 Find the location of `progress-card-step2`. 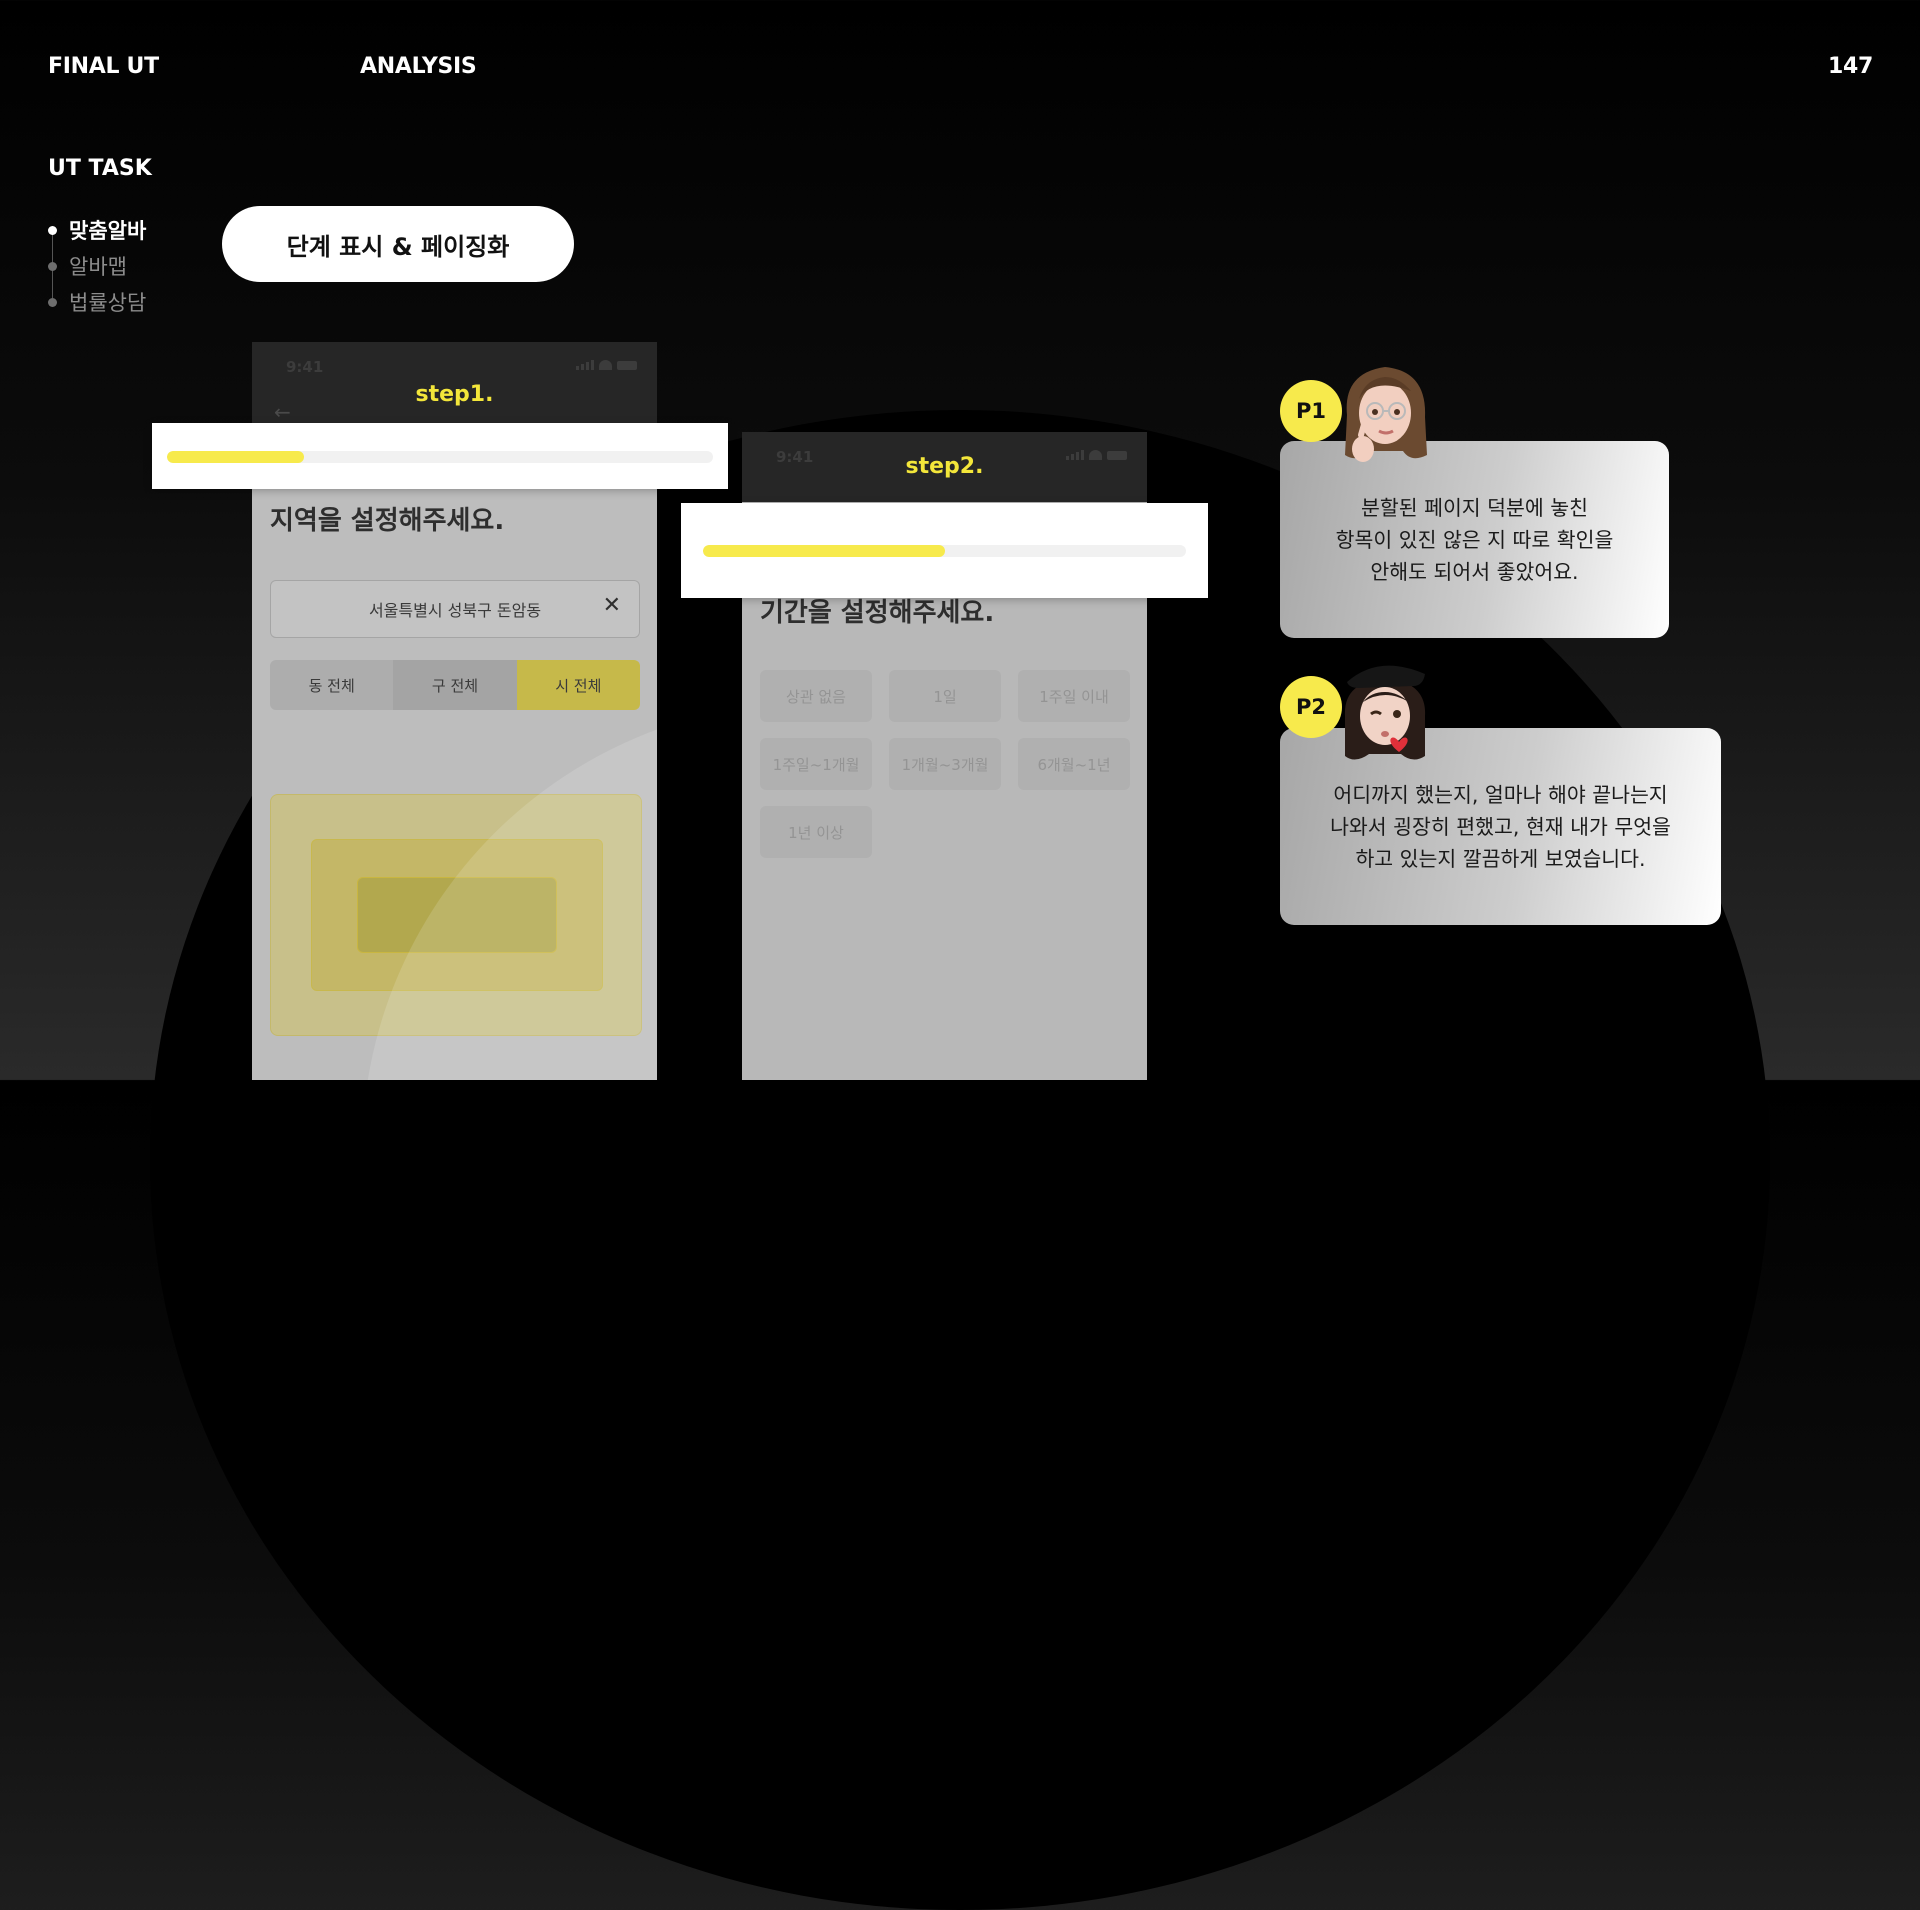

progress-card-step2 is located at coordinates (944, 550).